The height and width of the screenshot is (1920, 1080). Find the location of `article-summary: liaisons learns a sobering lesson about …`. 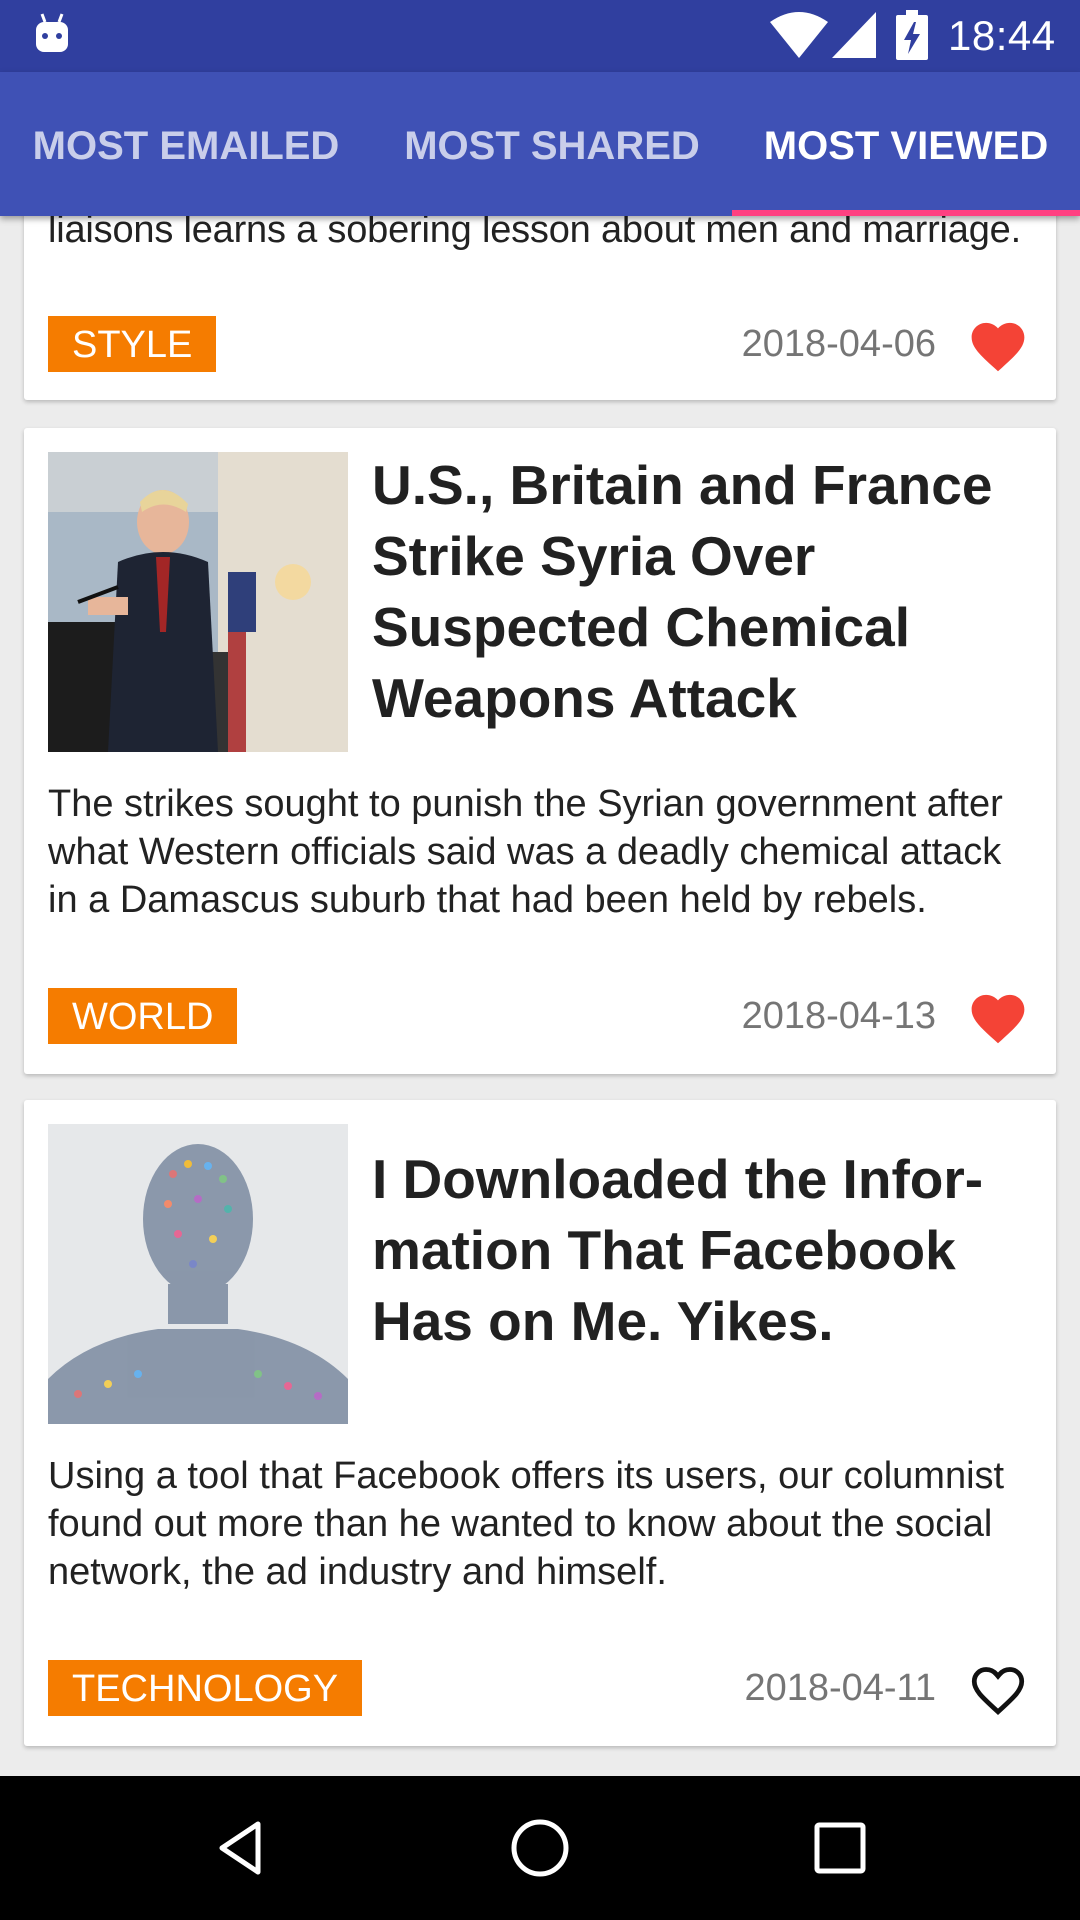

article-summary: liaisons learns a sobering lesson about … is located at coordinates (534, 233).